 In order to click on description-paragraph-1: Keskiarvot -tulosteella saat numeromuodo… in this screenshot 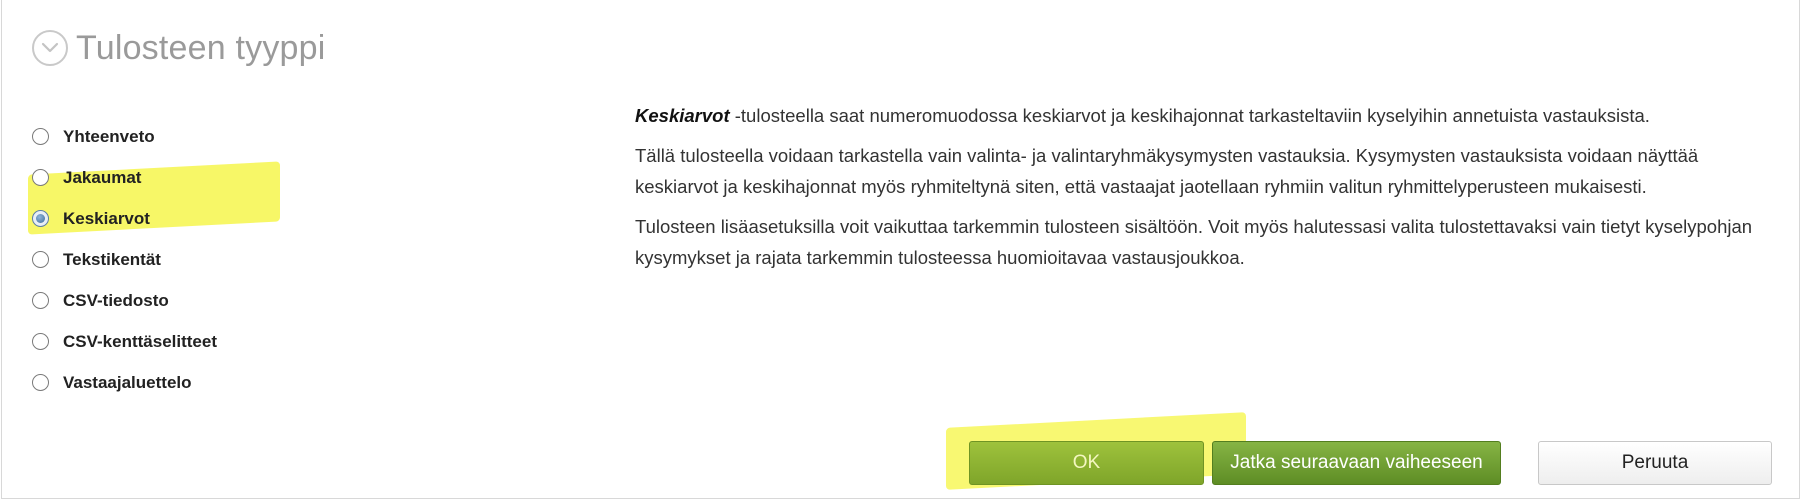, I will do `click(1200, 115)`.